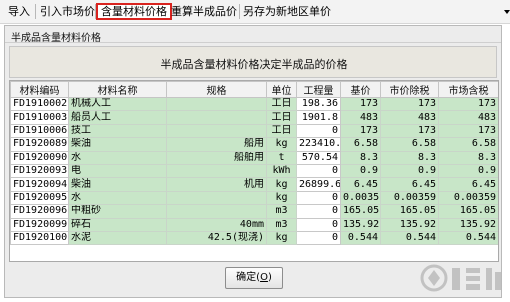 This screenshot has width=510, height=302. I want to click on market-price-ex-tax-cell: 0.544, so click(409, 238).